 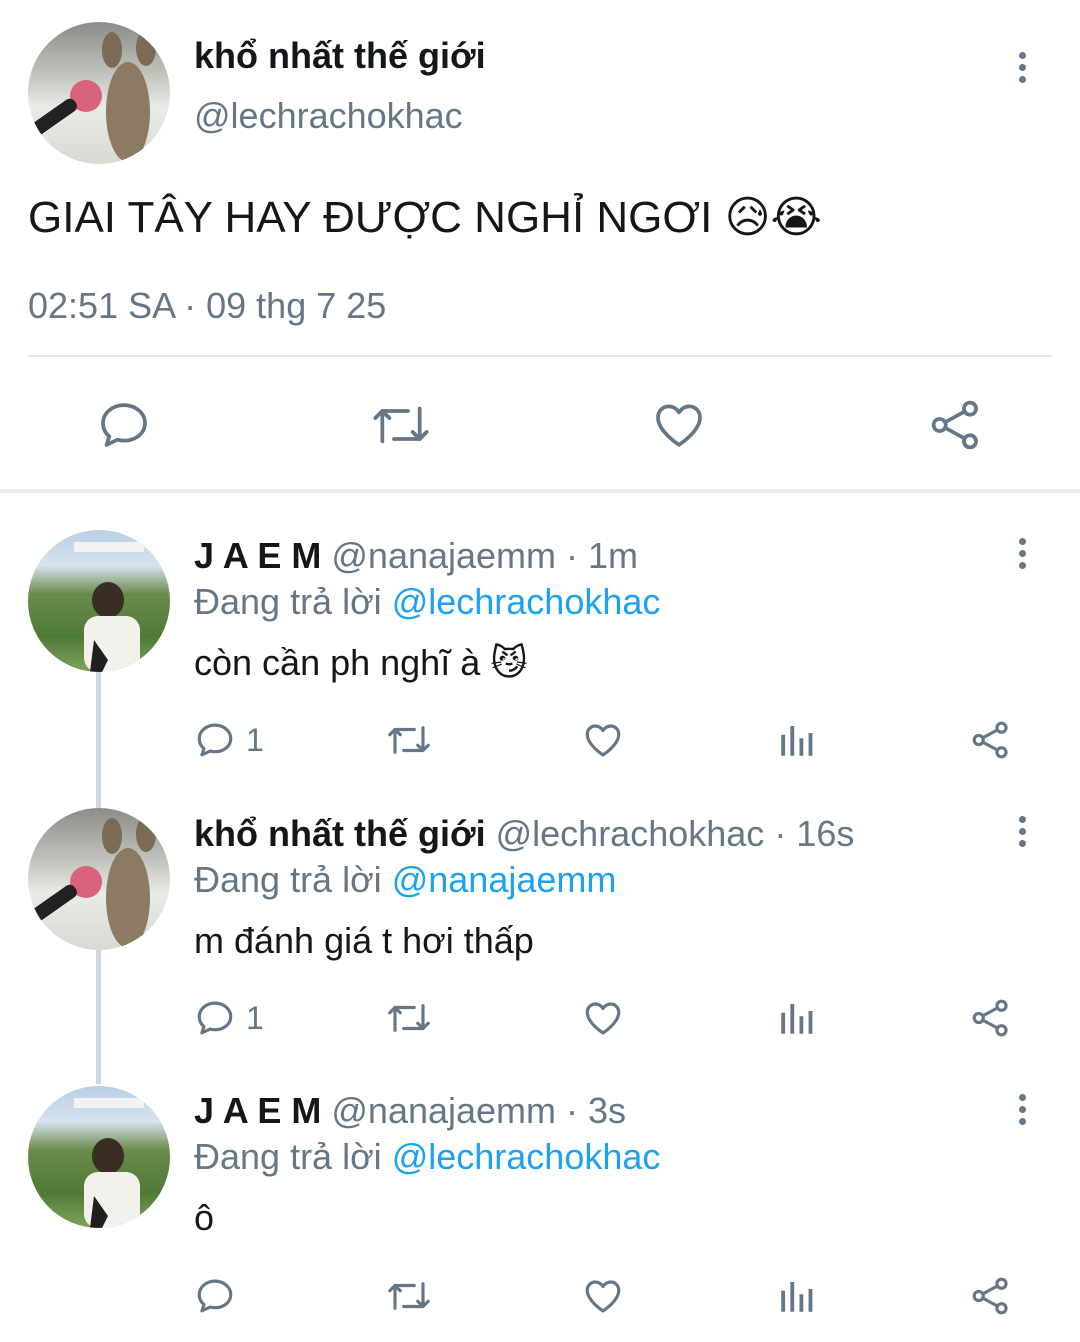 I want to click on reply-text: còn cần ph nghĩ à, so click(x=337, y=662).